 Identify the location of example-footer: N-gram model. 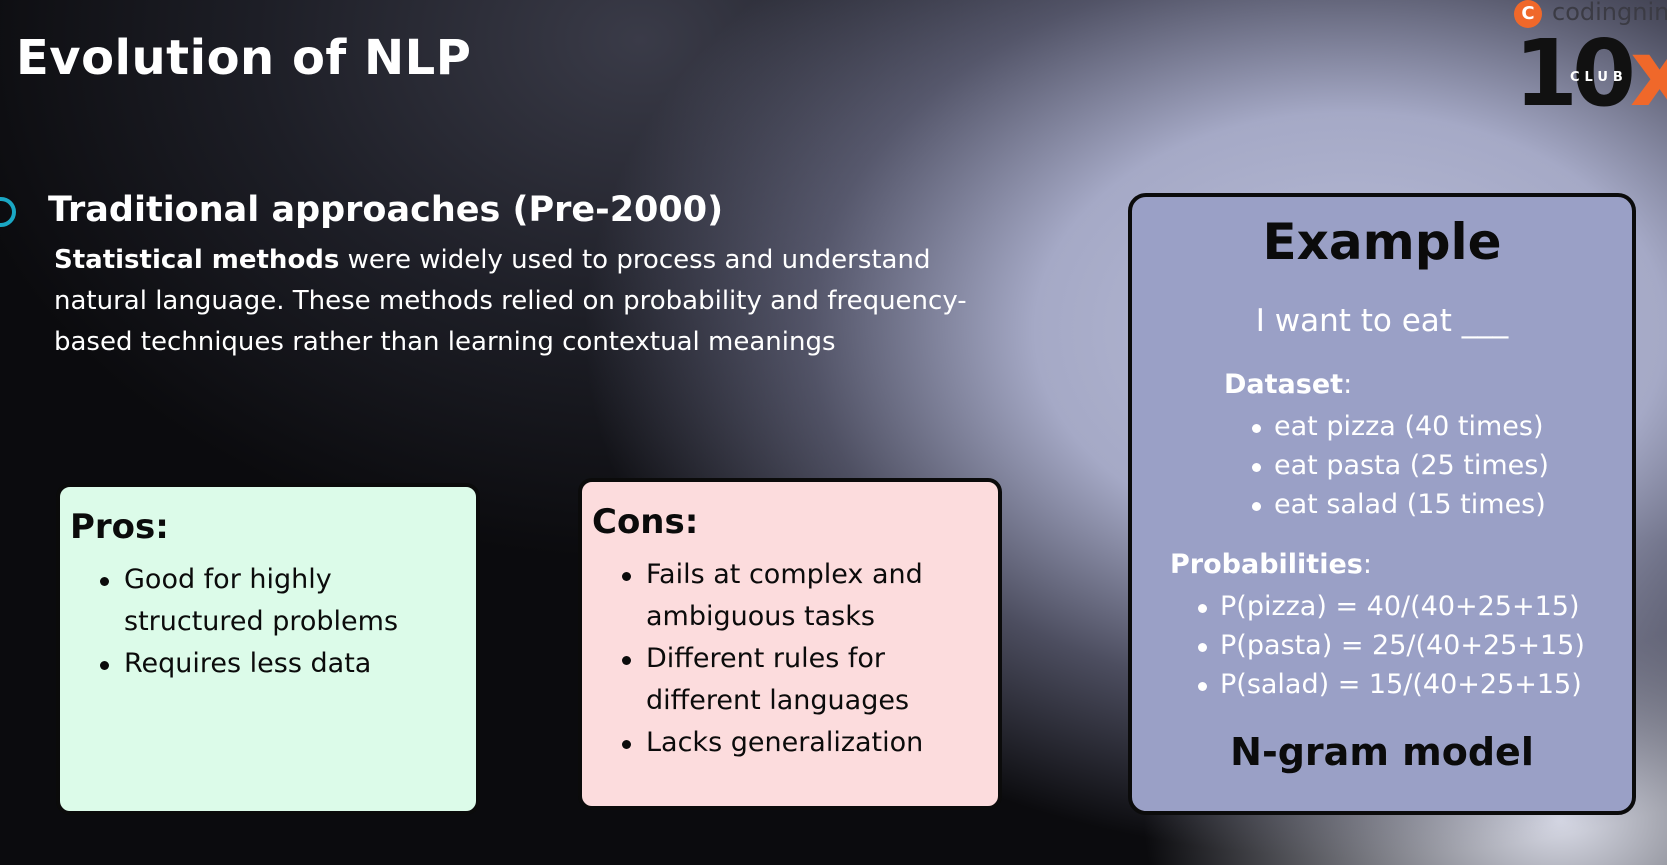
(1382, 752).